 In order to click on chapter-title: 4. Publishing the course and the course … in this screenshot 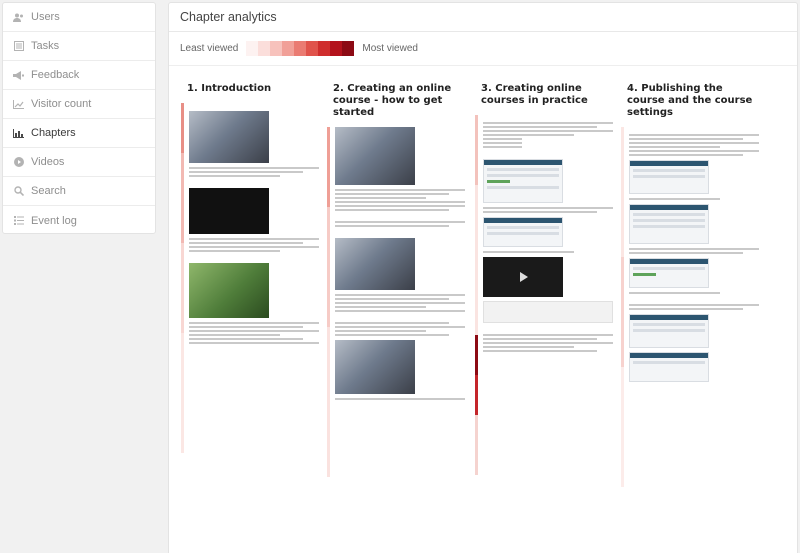, I will do `click(690, 100)`.